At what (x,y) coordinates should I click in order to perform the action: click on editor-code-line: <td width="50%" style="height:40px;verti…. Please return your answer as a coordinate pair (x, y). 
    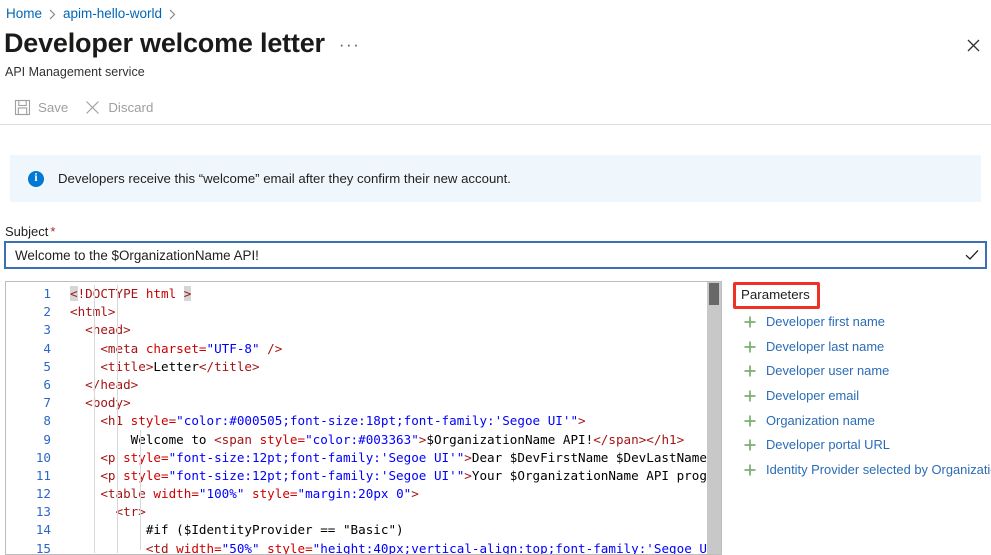
    Looking at the image, I should click on (395, 547).